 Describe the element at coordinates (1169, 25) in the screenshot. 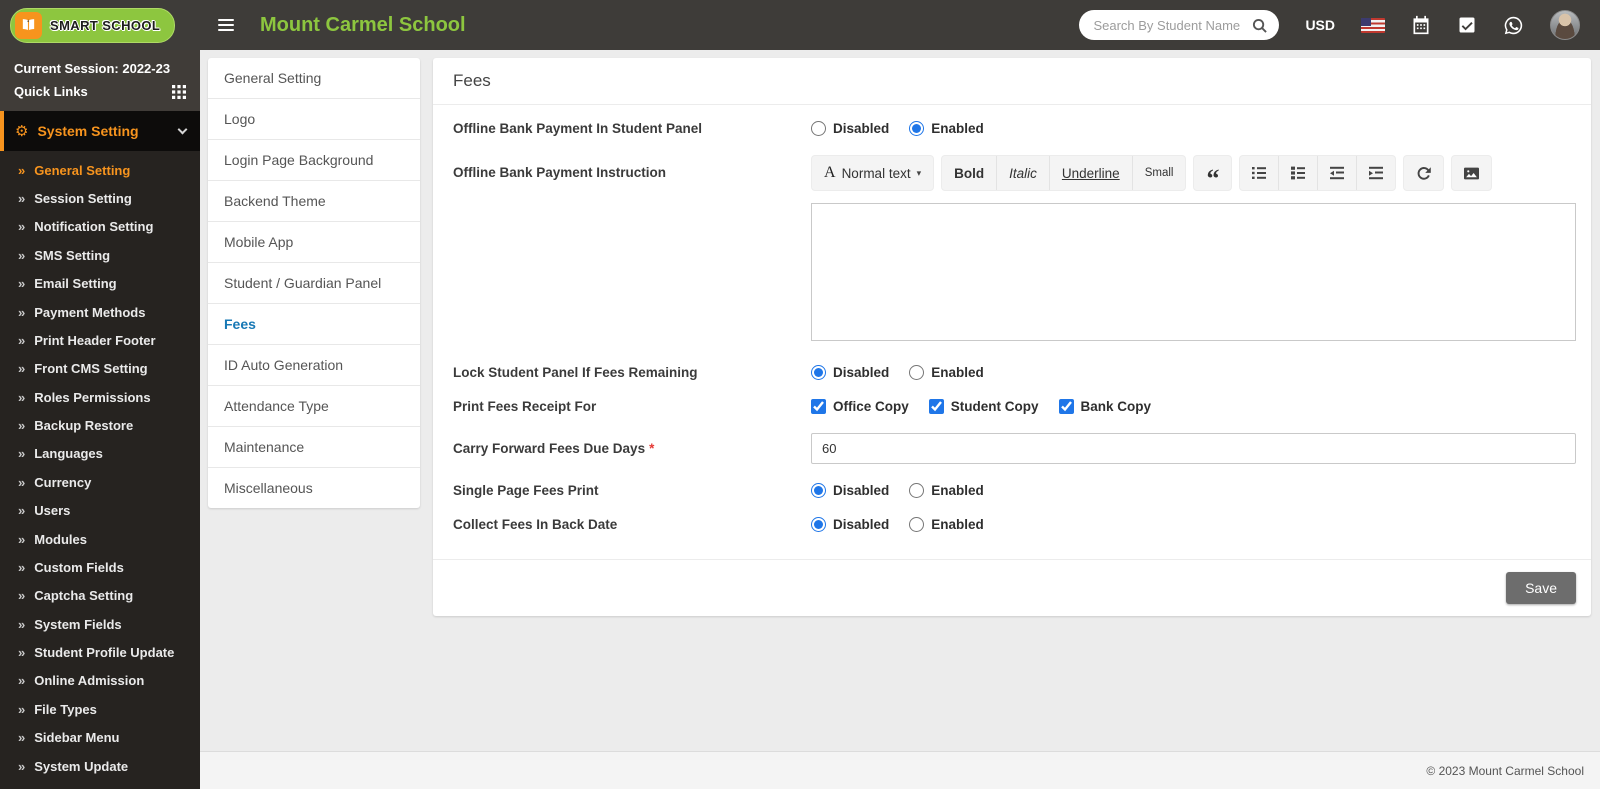

I see `search-input` at that location.